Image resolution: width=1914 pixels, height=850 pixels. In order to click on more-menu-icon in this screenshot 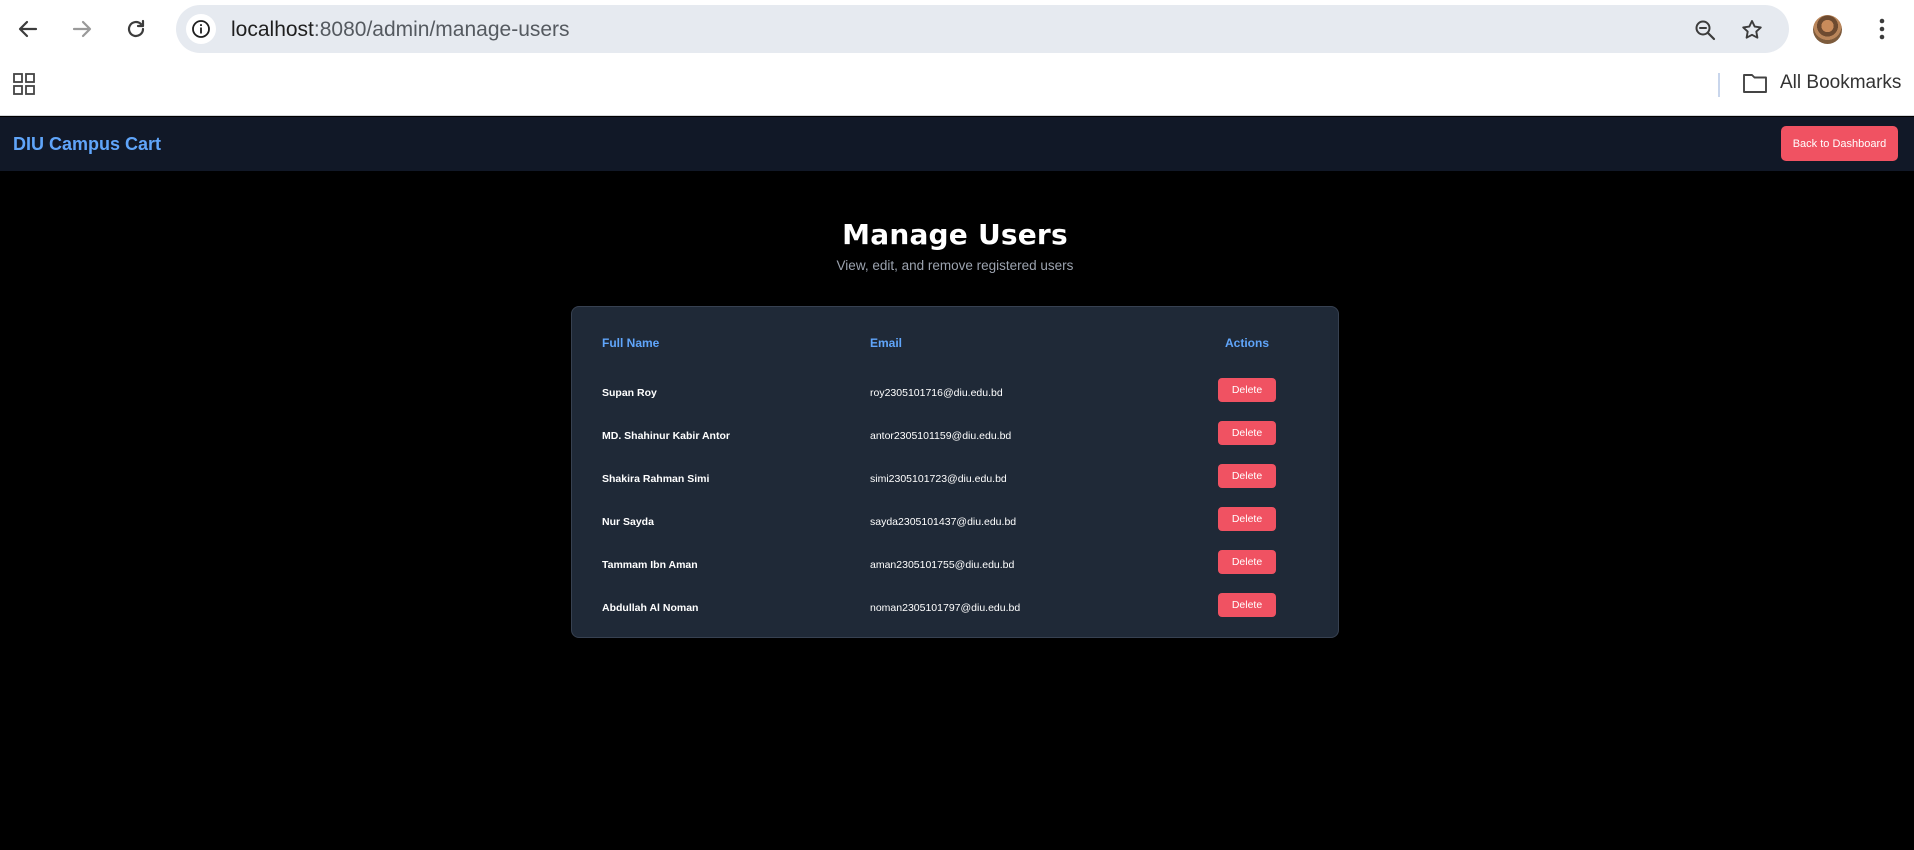, I will do `click(1882, 29)`.